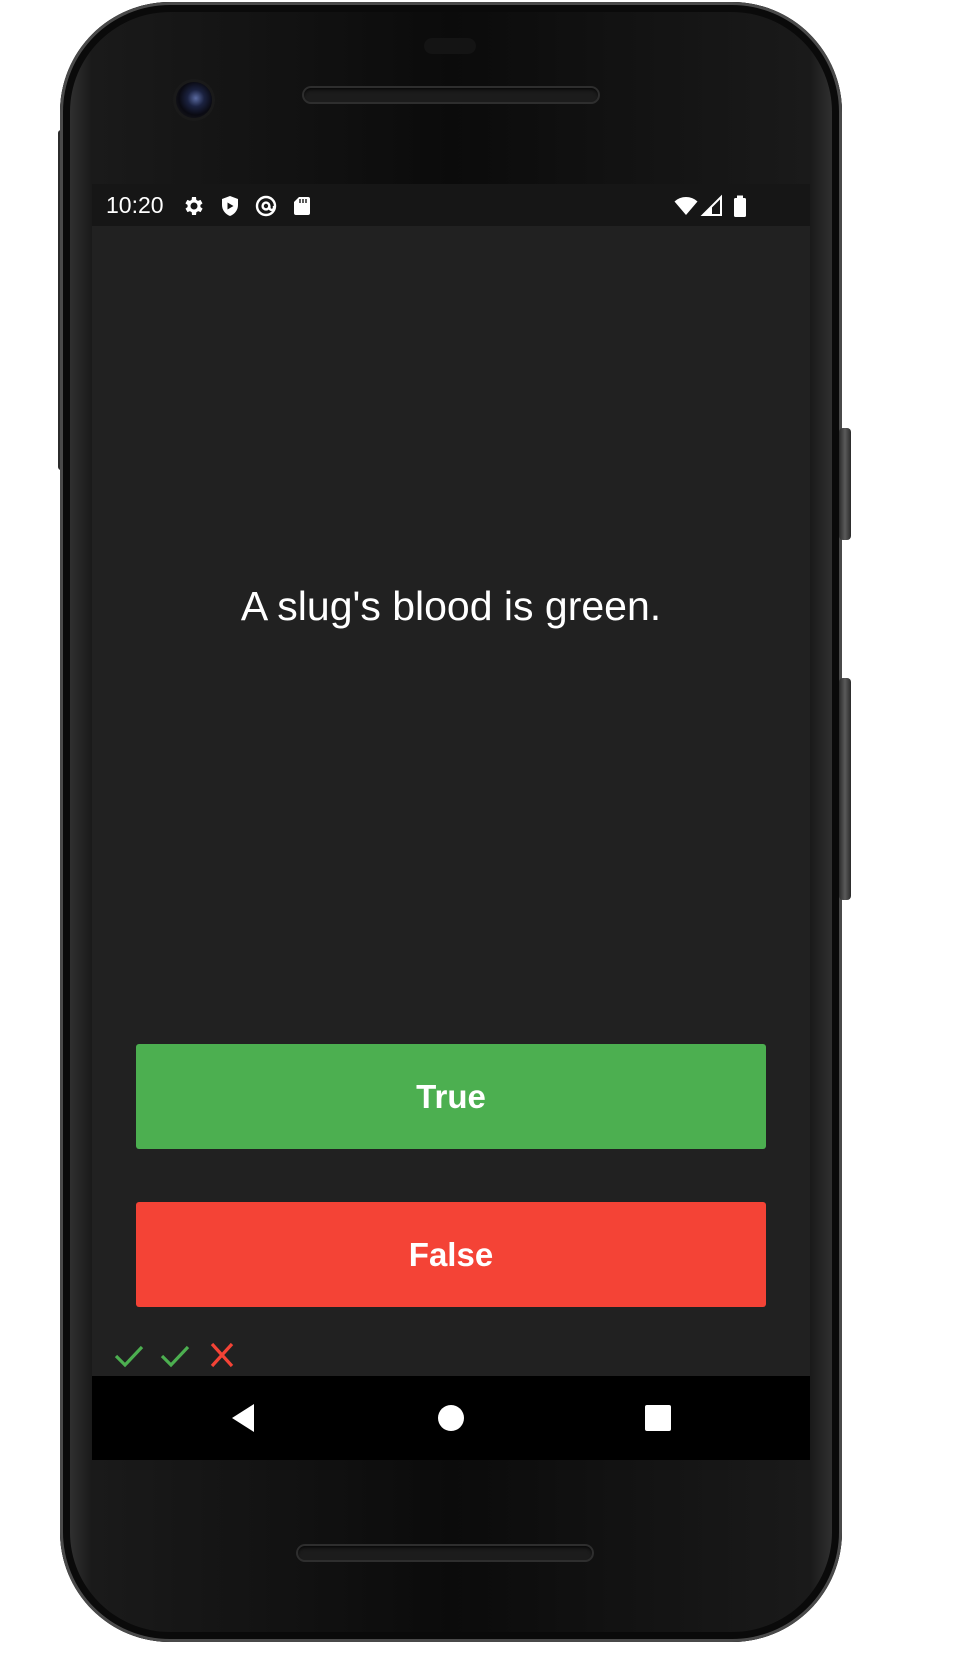 This screenshot has height=1680, width=980. Describe the element at coordinates (451, 1254) in the screenshot. I see `false-button: False` at that location.